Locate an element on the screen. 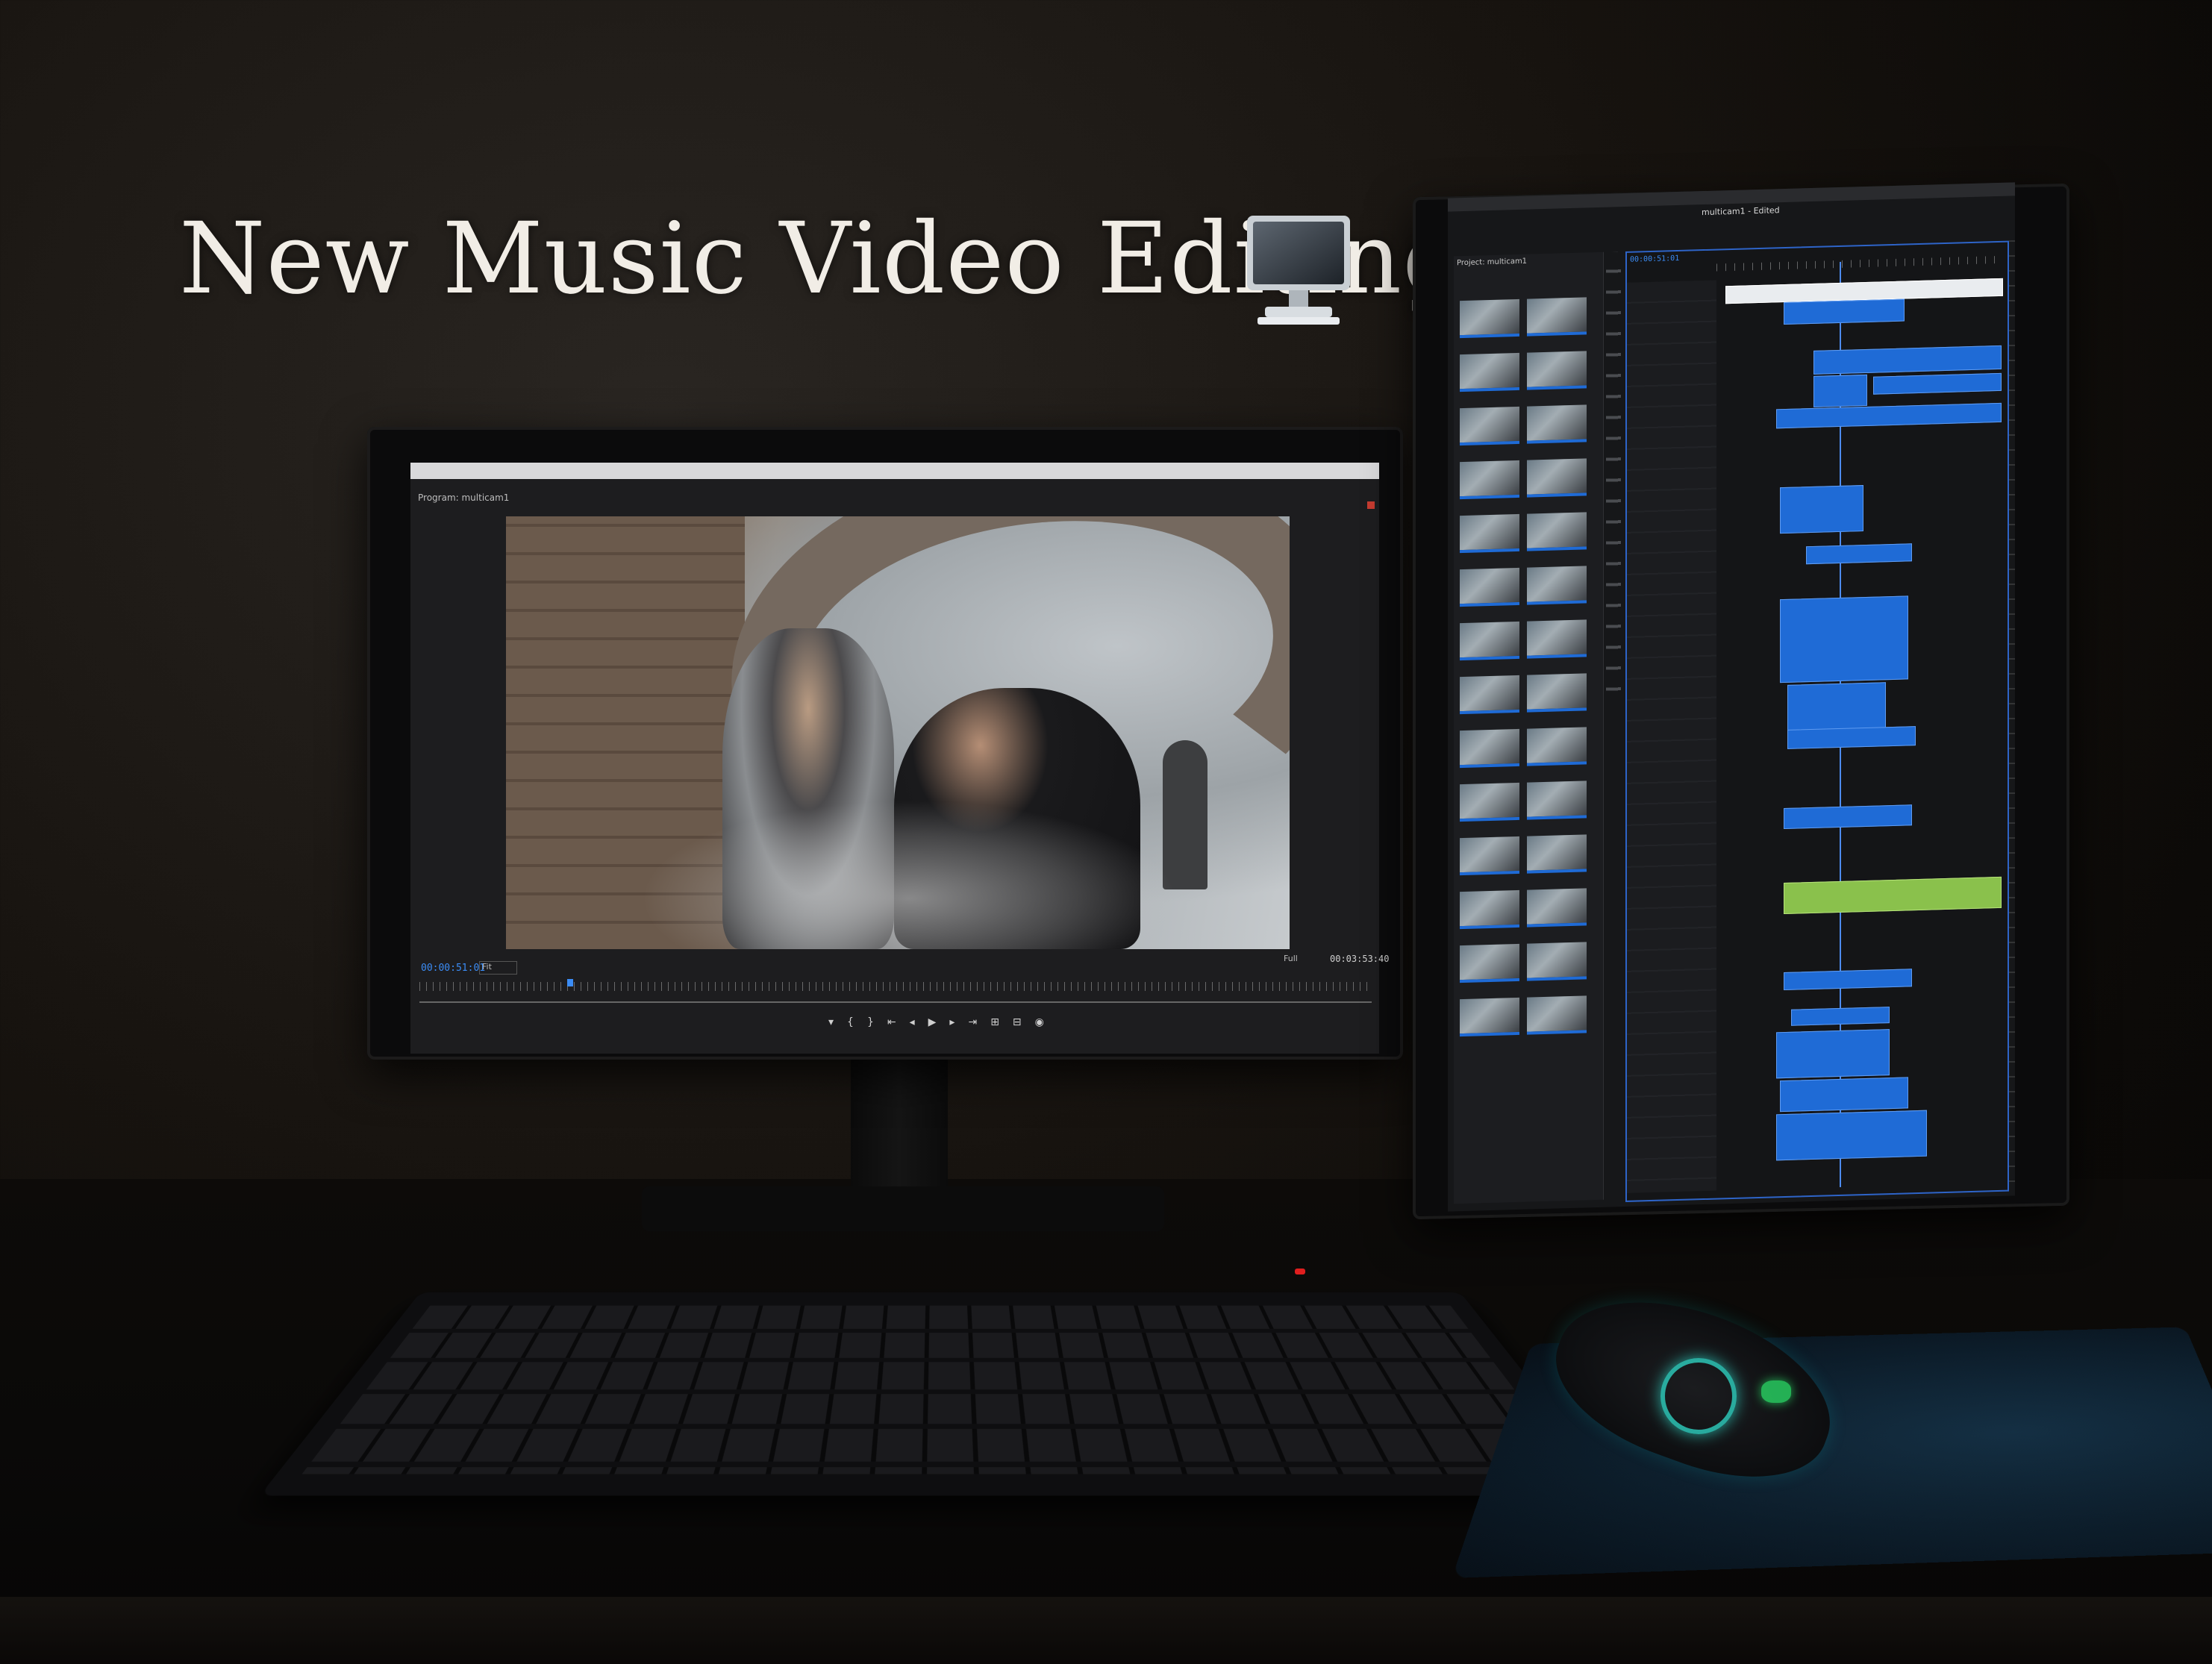 The image size is (2212, 1664). audio-meters is located at coordinates (2012, 714).